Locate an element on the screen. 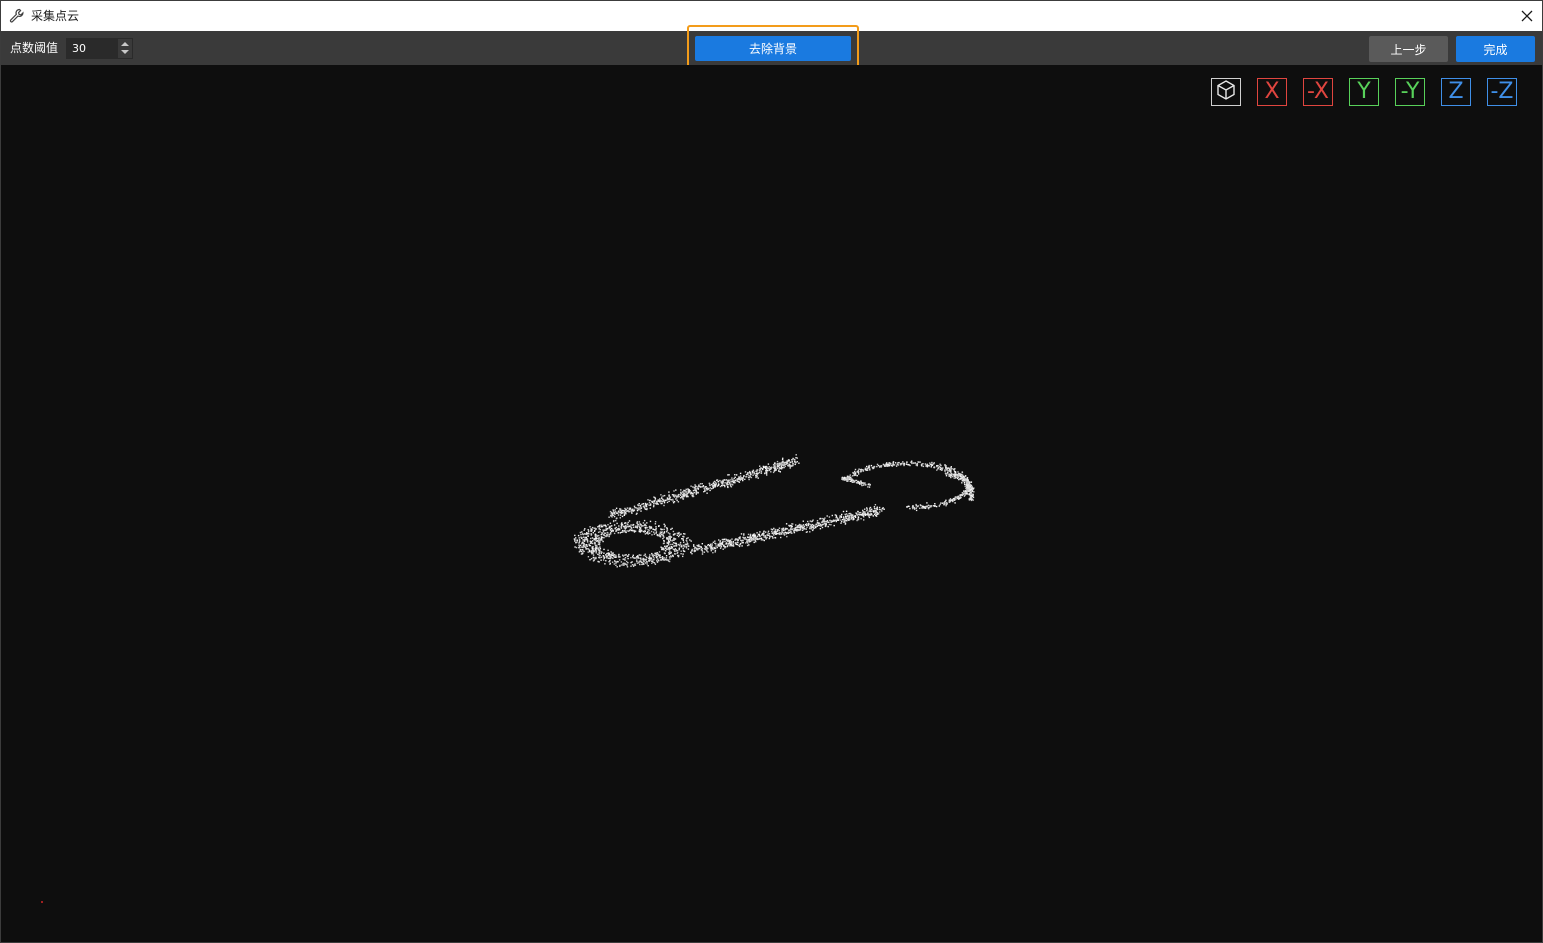 Image resolution: width=1543 pixels, height=943 pixels. point-threshold-value: 30 is located at coordinates (79, 49).